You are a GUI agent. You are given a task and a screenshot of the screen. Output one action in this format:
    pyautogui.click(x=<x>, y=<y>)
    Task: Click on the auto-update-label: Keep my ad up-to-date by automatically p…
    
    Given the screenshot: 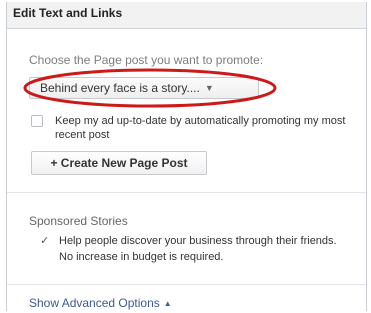 What is the action you would take?
    pyautogui.click(x=200, y=128)
    